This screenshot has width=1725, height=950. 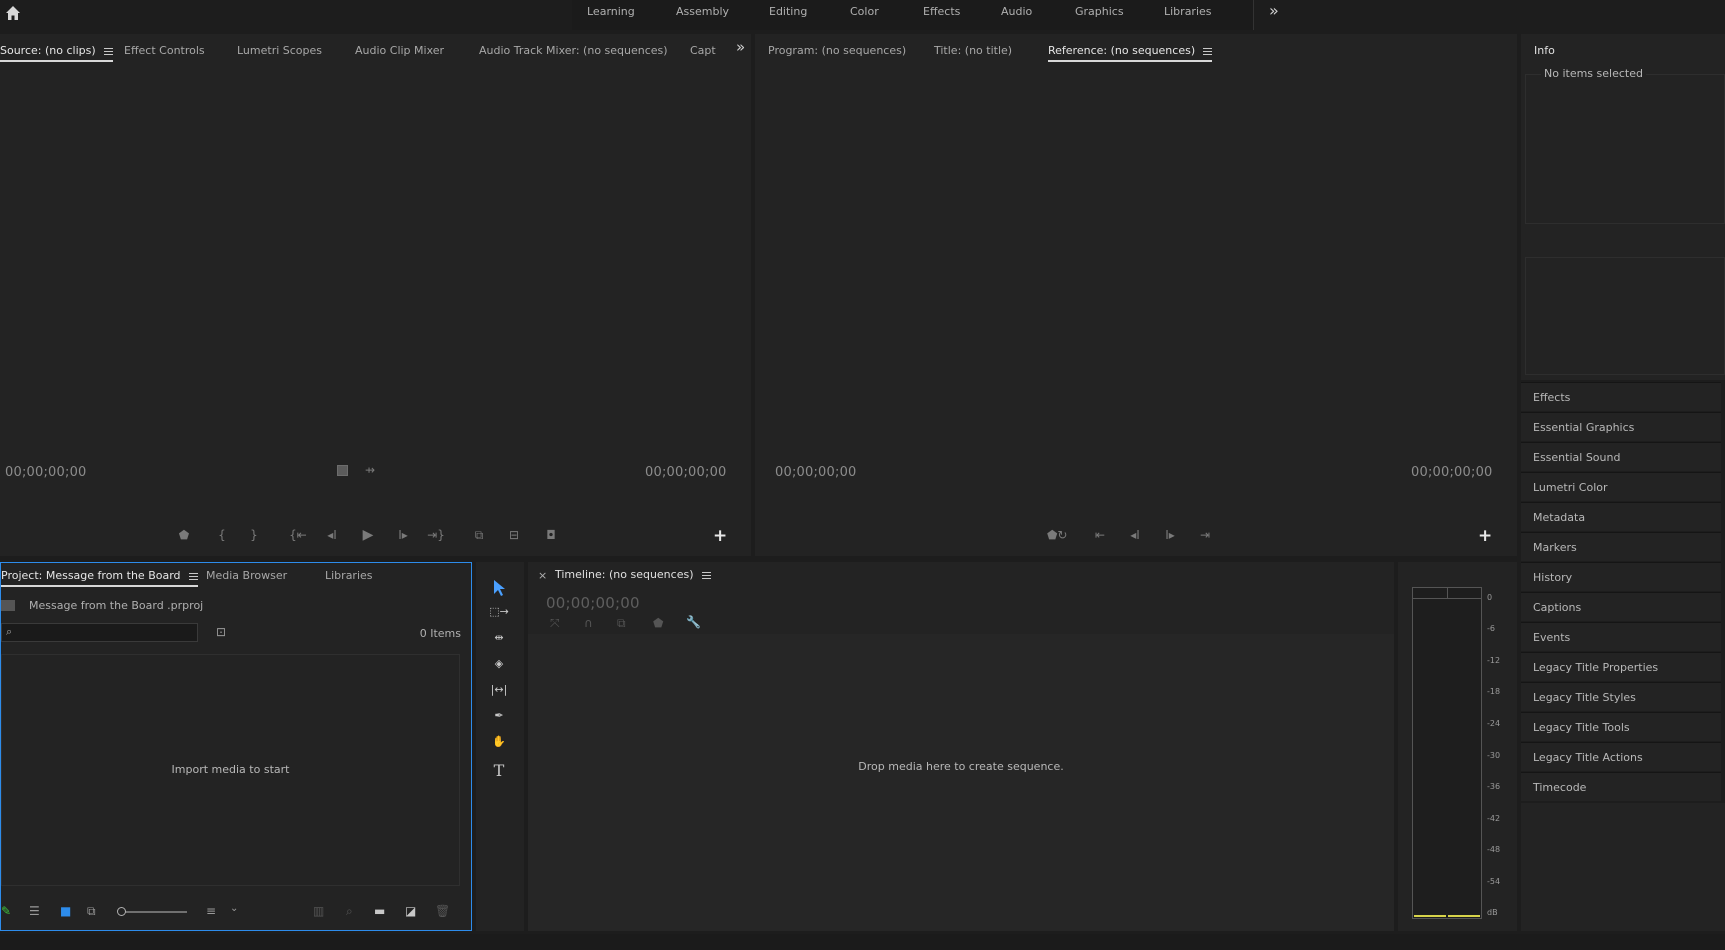 I want to click on meter-left-level, so click(x=1430, y=916).